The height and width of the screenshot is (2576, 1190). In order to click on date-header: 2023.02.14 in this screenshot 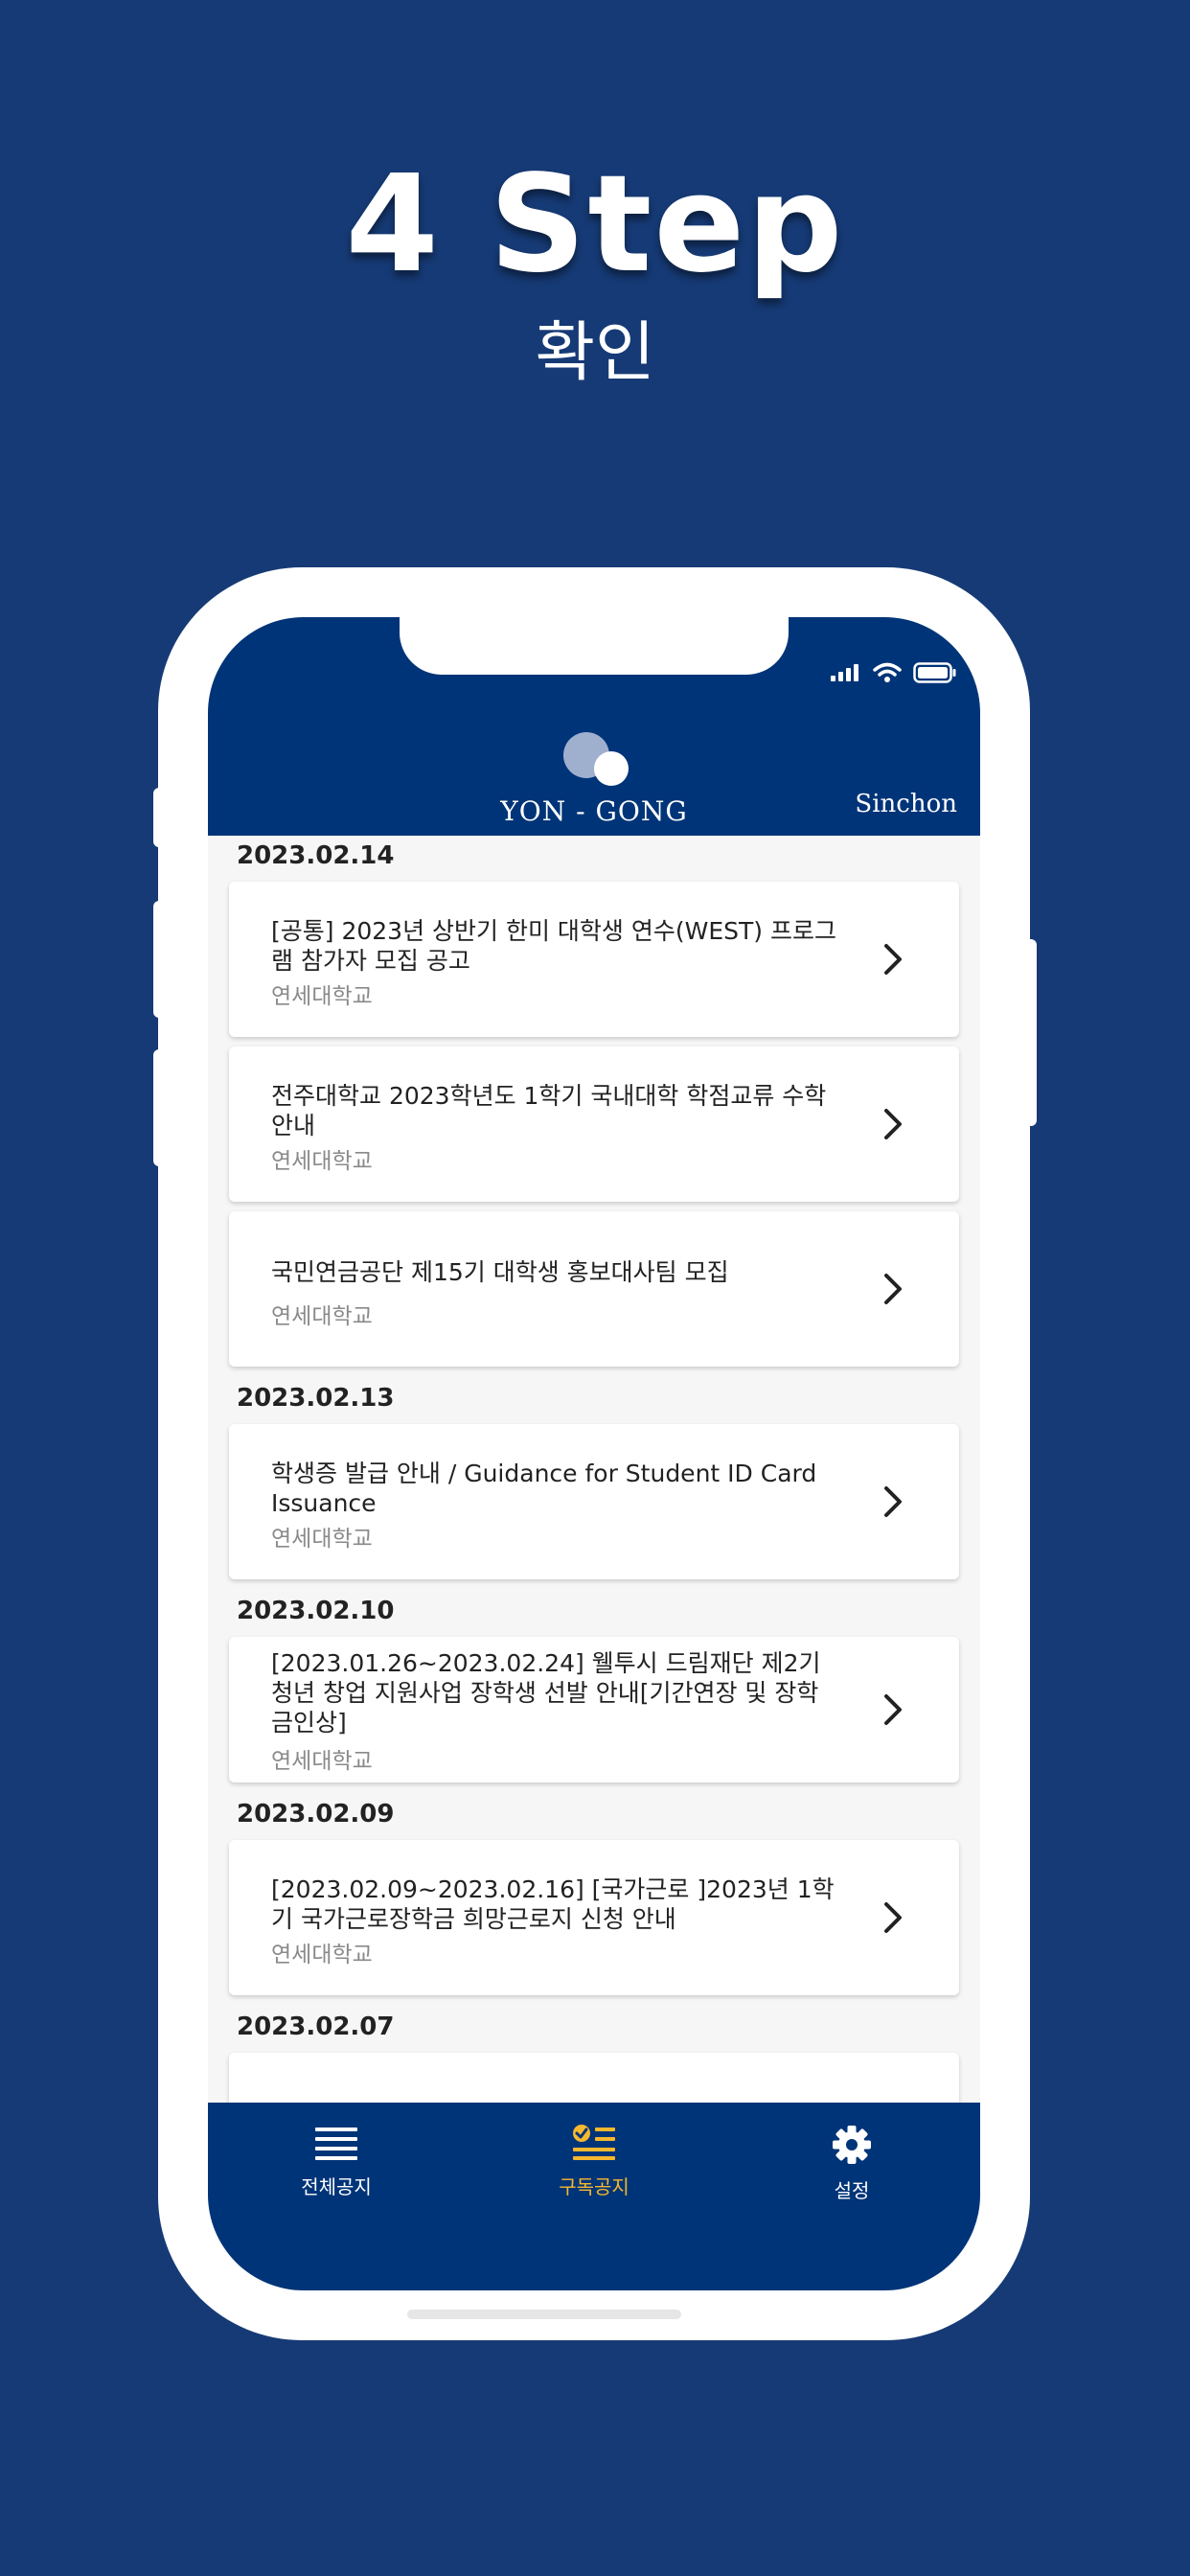, I will do `click(316, 855)`.